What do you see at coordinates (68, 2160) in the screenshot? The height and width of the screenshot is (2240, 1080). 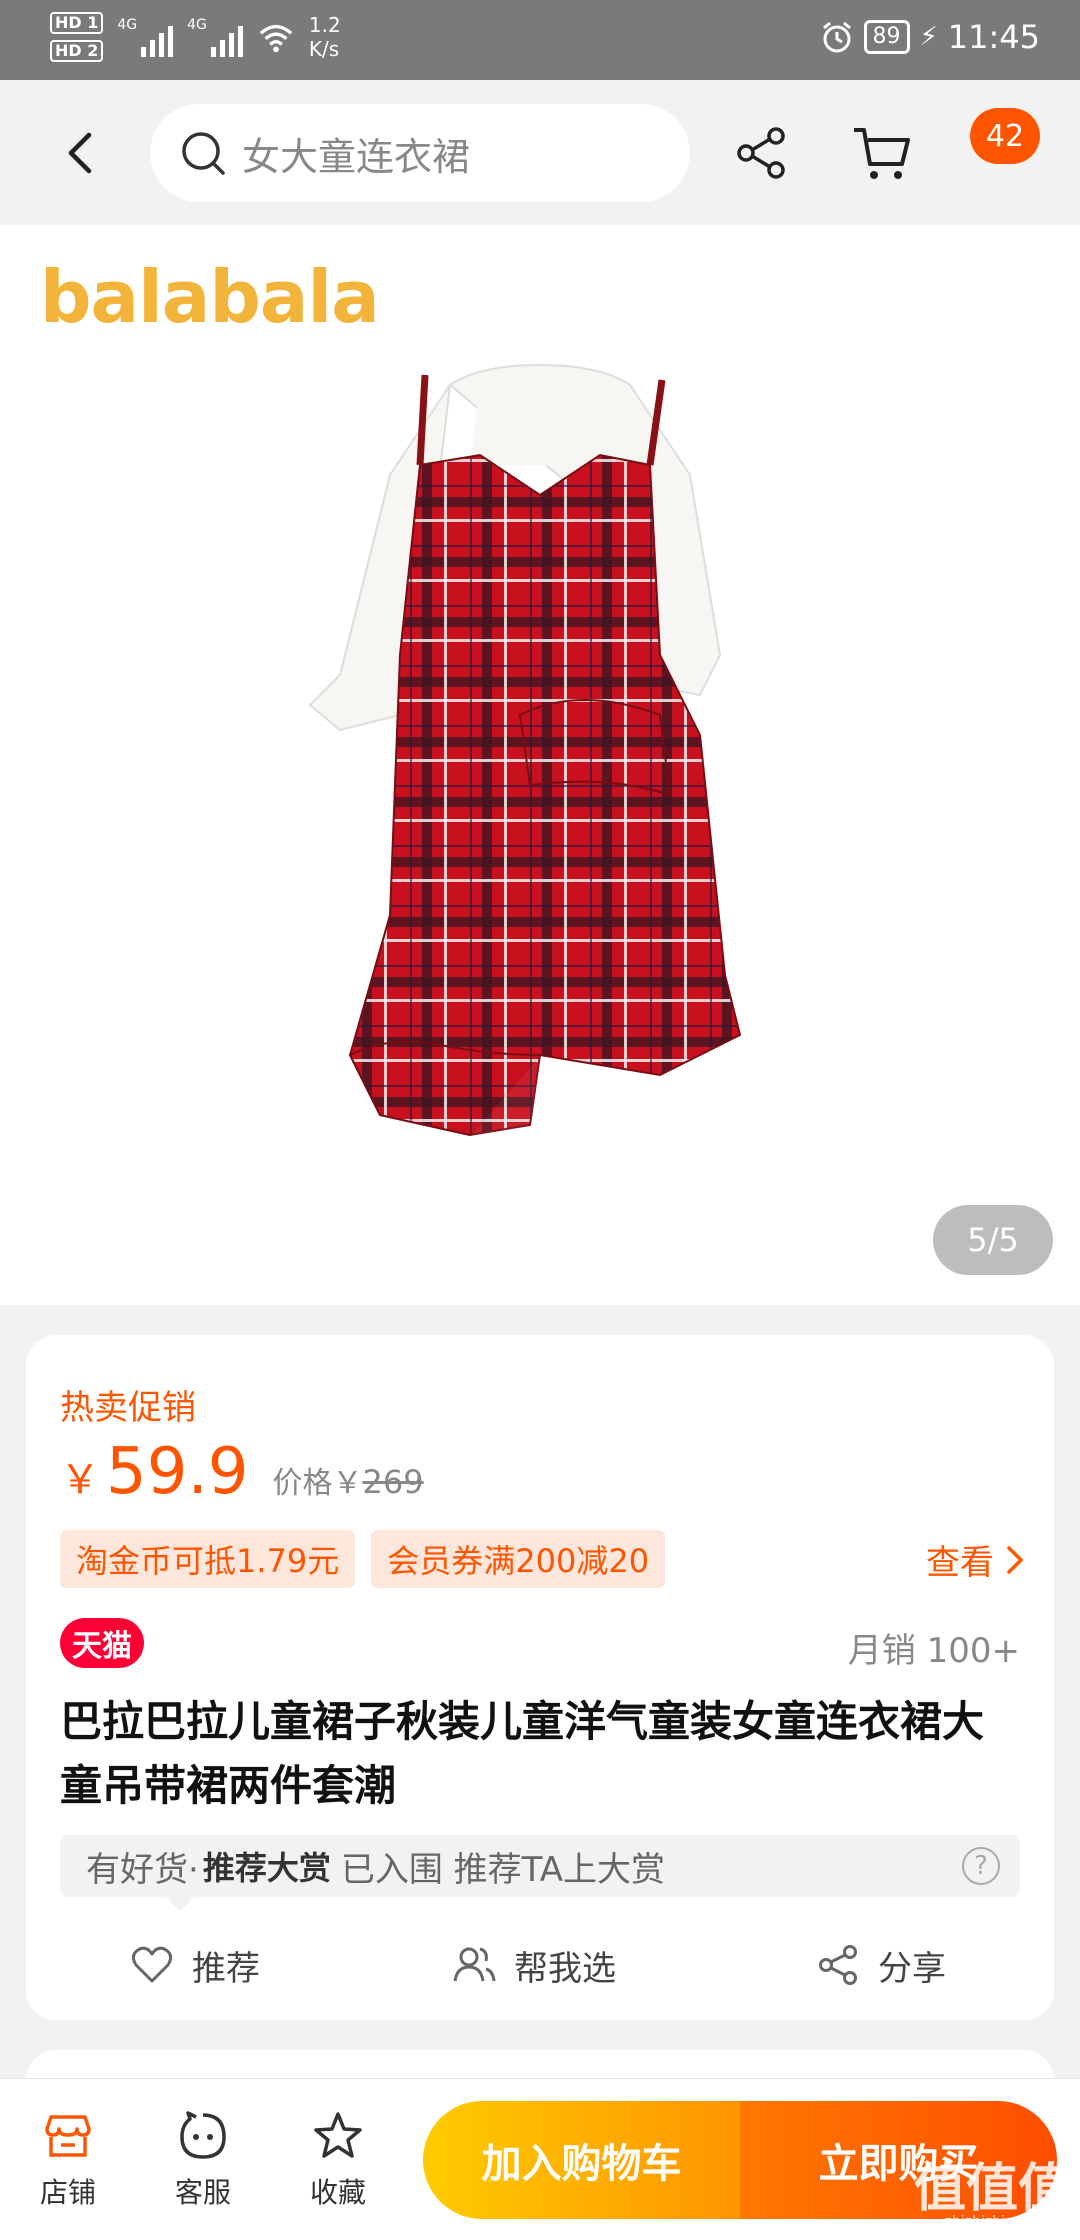 I see `shop-button: 店铺` at bounding box center [68, 2160].